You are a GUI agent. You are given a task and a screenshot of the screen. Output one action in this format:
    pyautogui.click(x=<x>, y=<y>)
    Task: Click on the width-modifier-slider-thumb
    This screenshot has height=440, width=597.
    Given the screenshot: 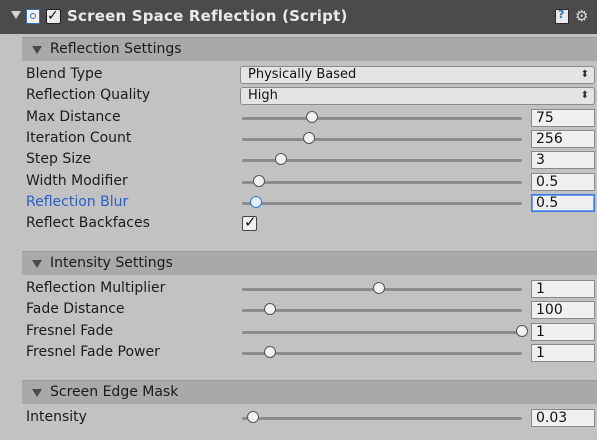 What is the action you would take?
    pyautogui.click(x=258, y=180)
    